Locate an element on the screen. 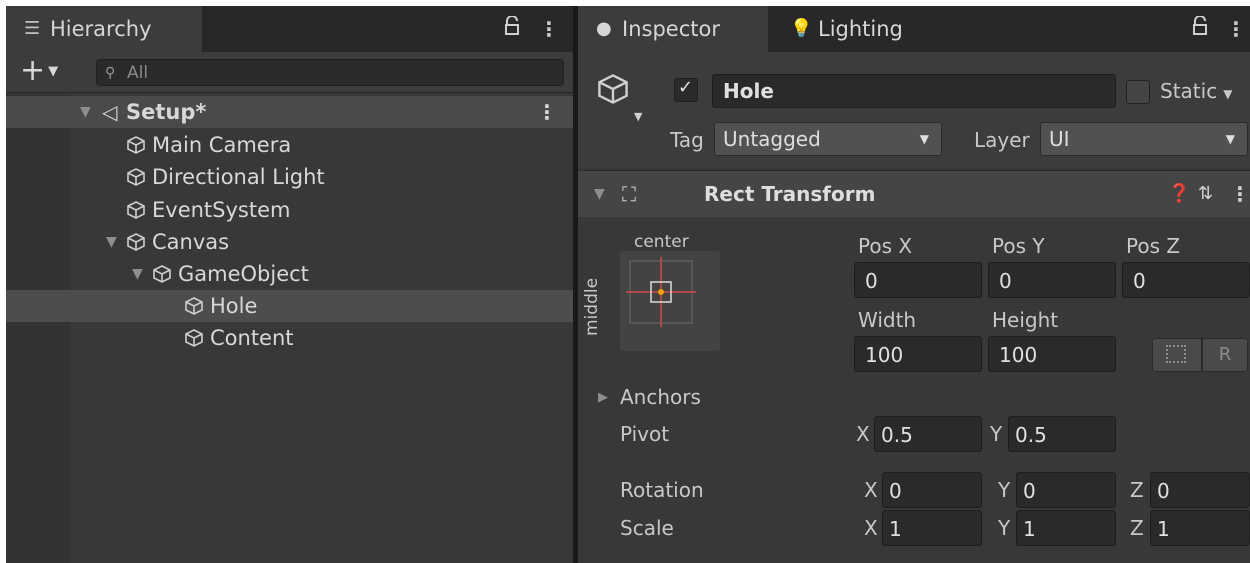  pos-z-value: 0 is located at coordinates (1139, 281).